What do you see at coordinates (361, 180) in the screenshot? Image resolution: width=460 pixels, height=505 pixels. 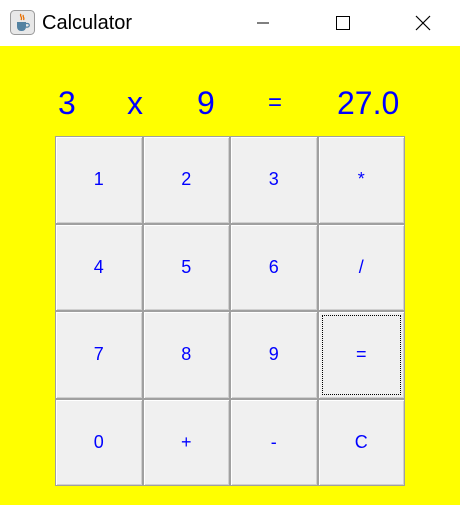 I see `multiply-button: *` at bounding box center [361, 180].